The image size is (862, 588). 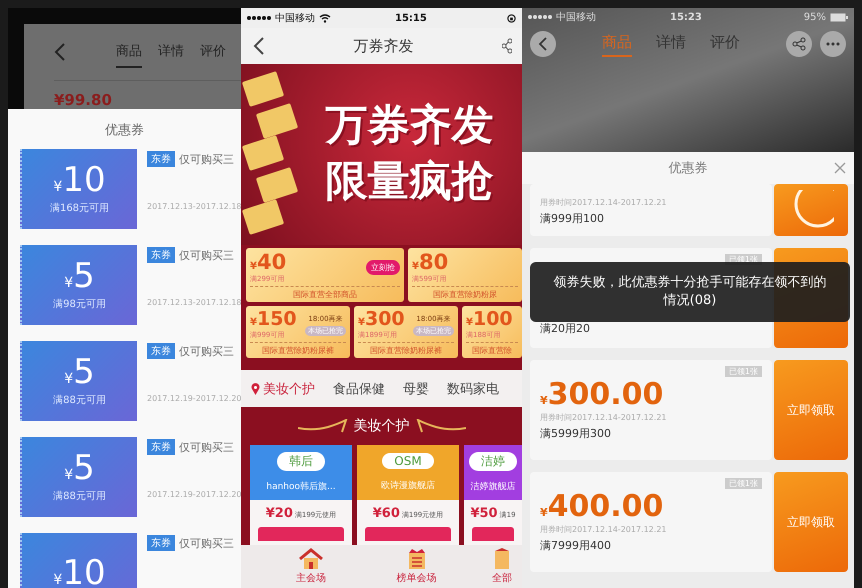 I want to click on tab-bar-label: 主会场, so click(x=311, y=578).